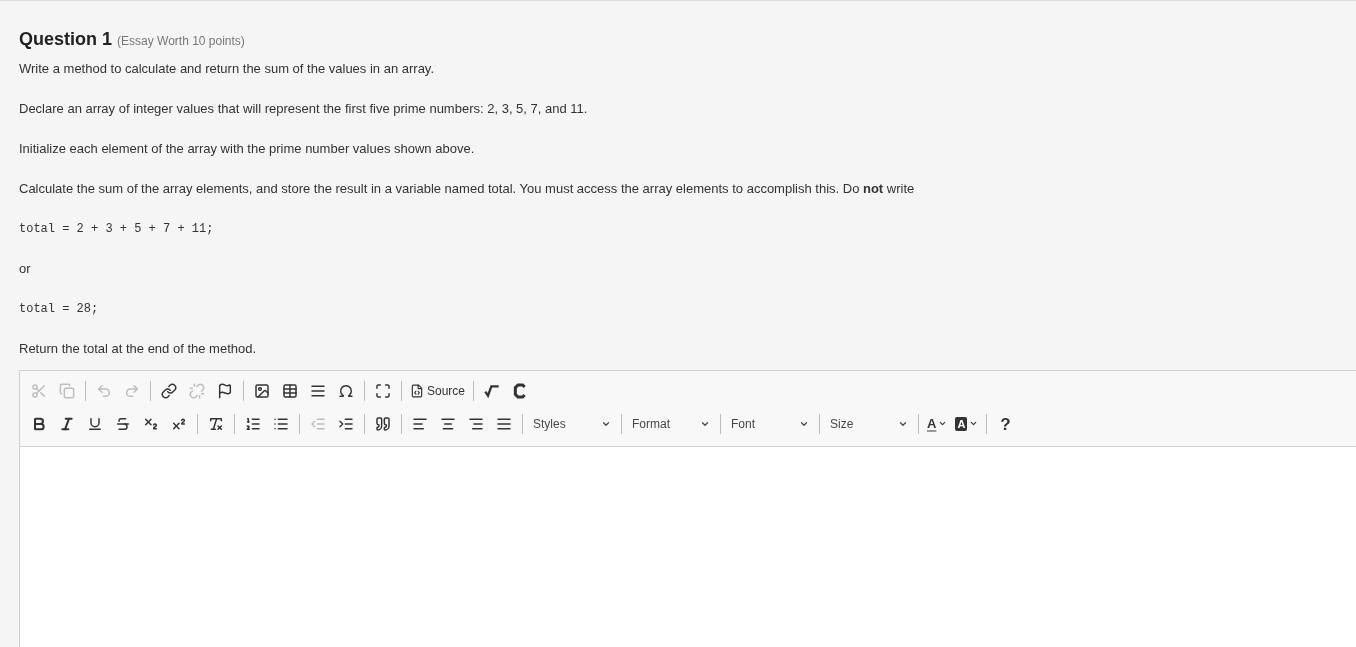 The image size is (1356, 647). I want to click on strikethrough-icon, so click(123, 423).